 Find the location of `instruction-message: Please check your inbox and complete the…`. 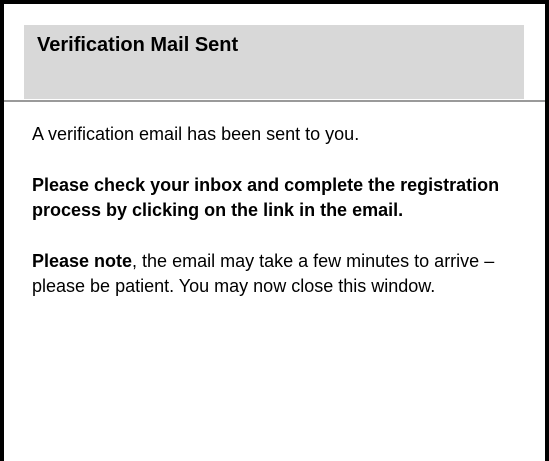

instruction-message: Please check your inbox and complete the… is located at coordinates (266, 197).